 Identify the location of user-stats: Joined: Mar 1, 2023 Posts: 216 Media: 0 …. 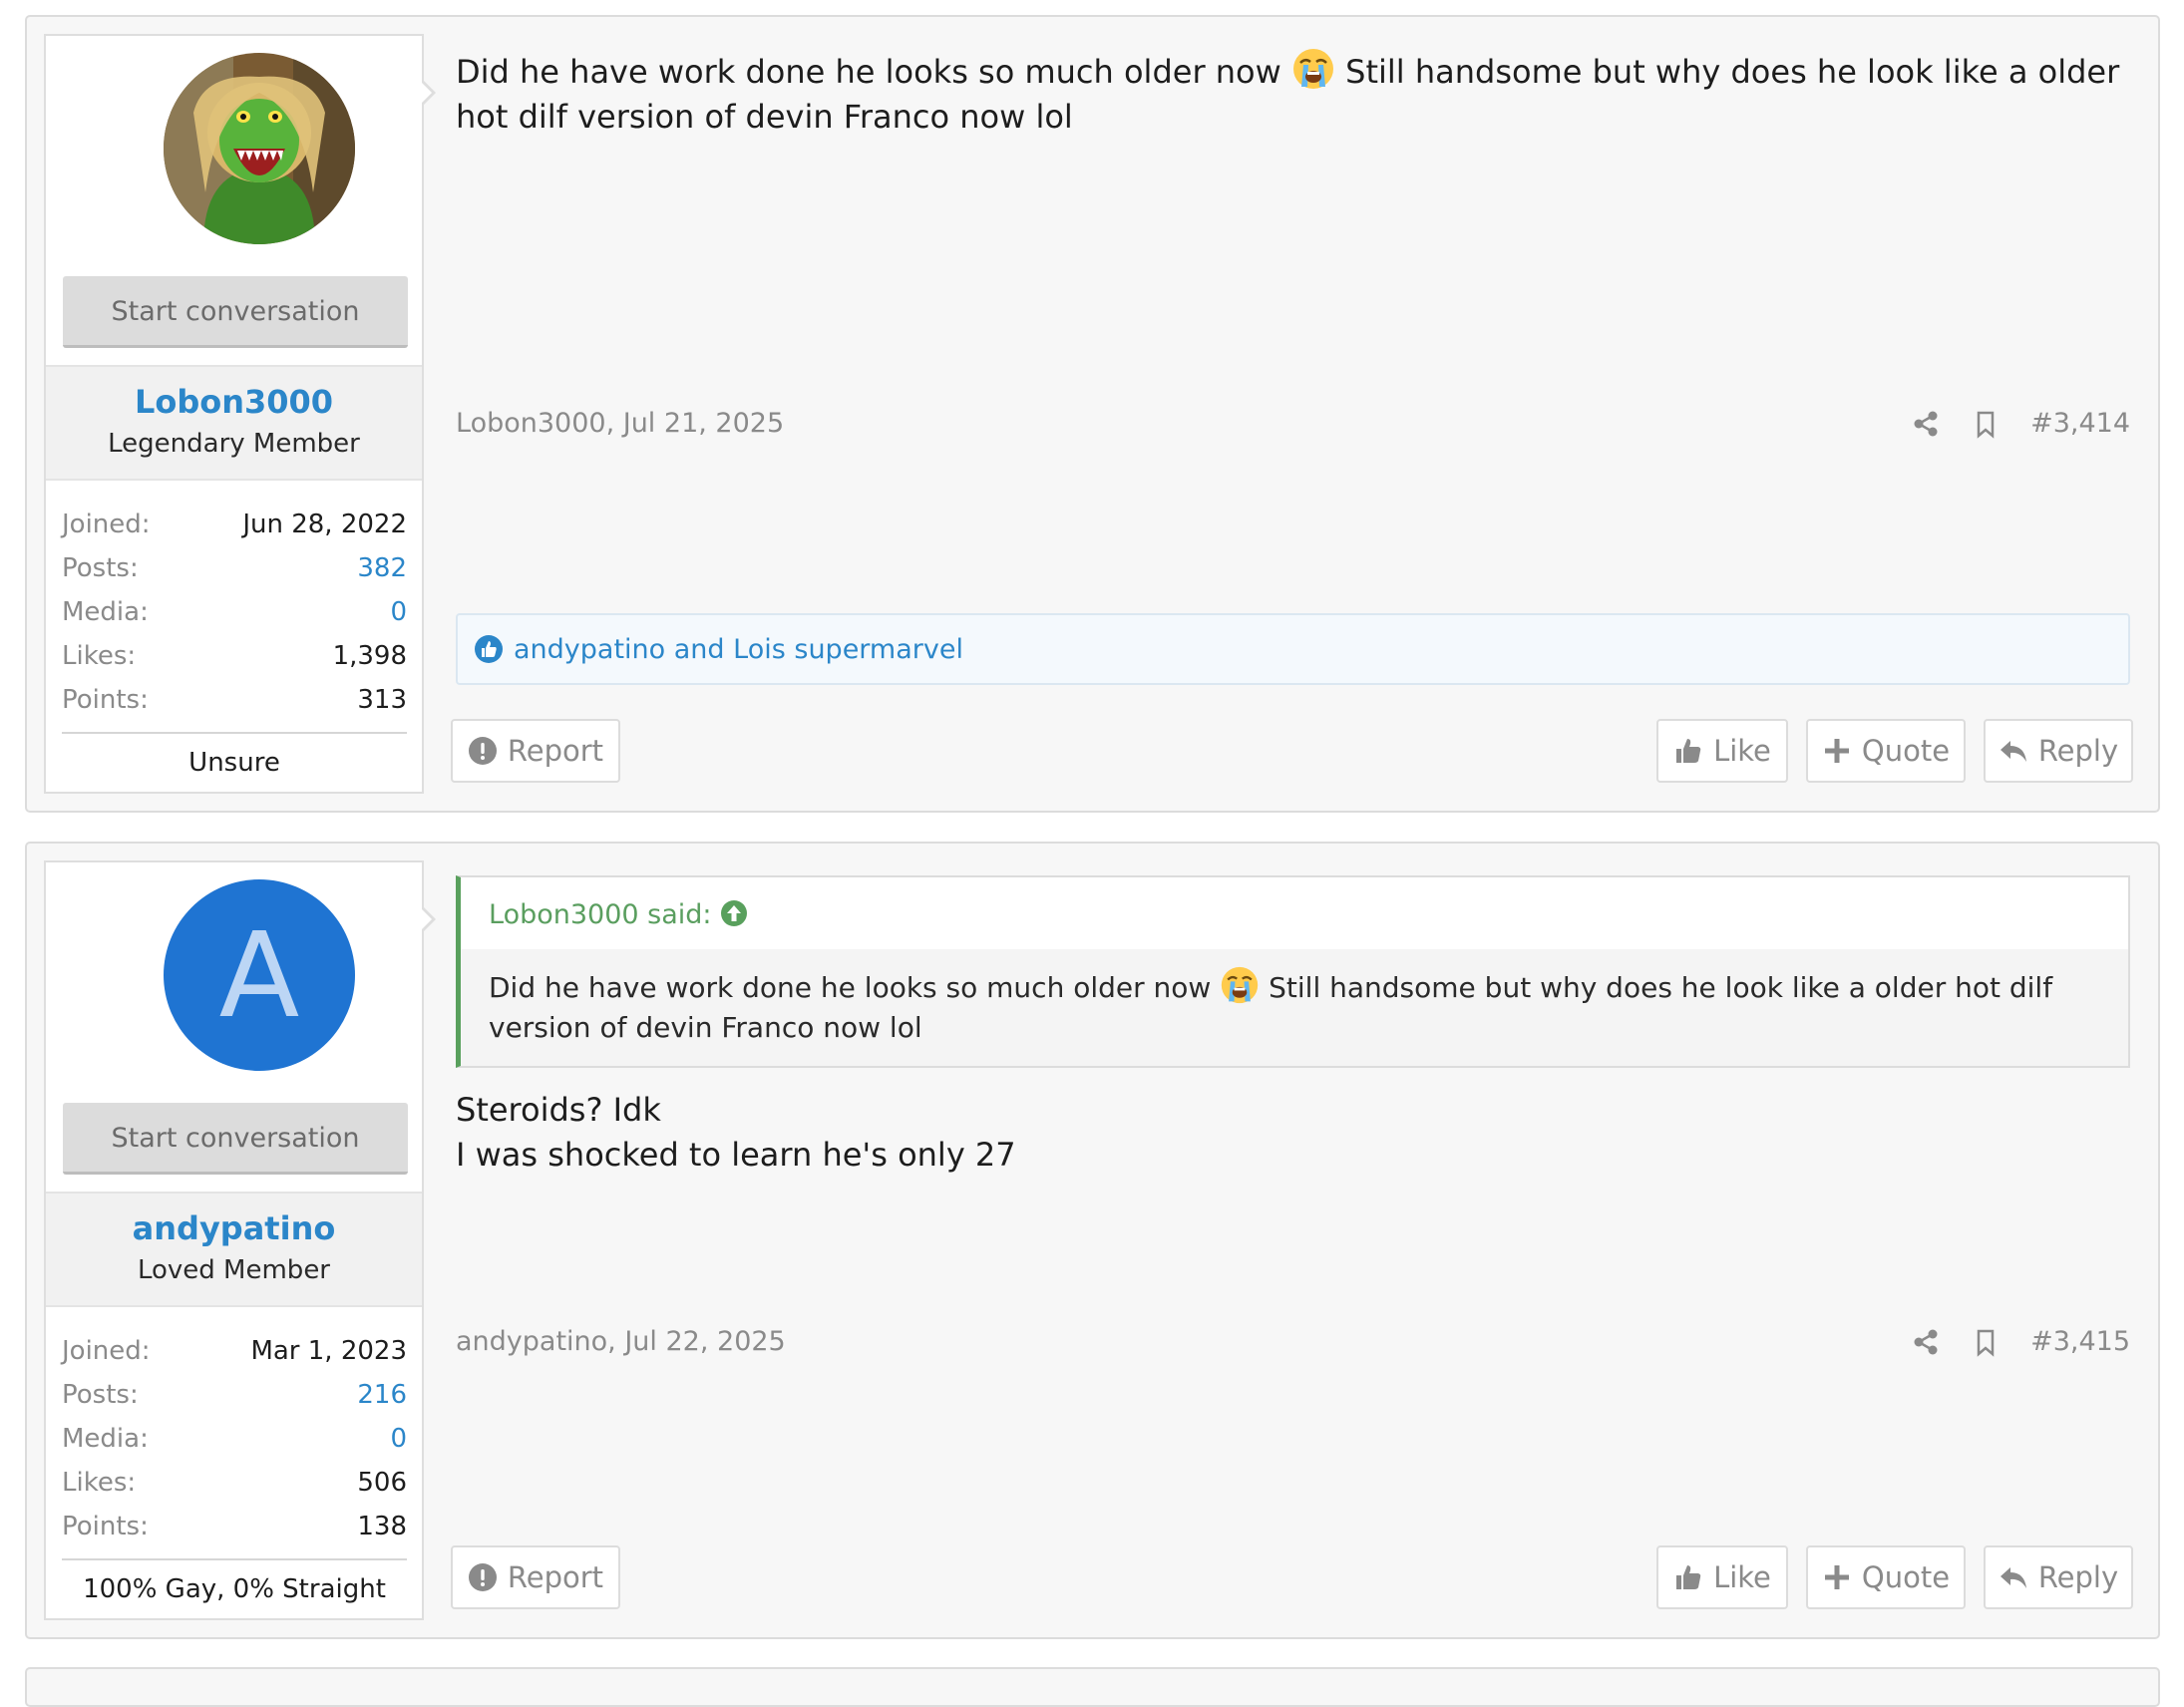
(234, 1466).